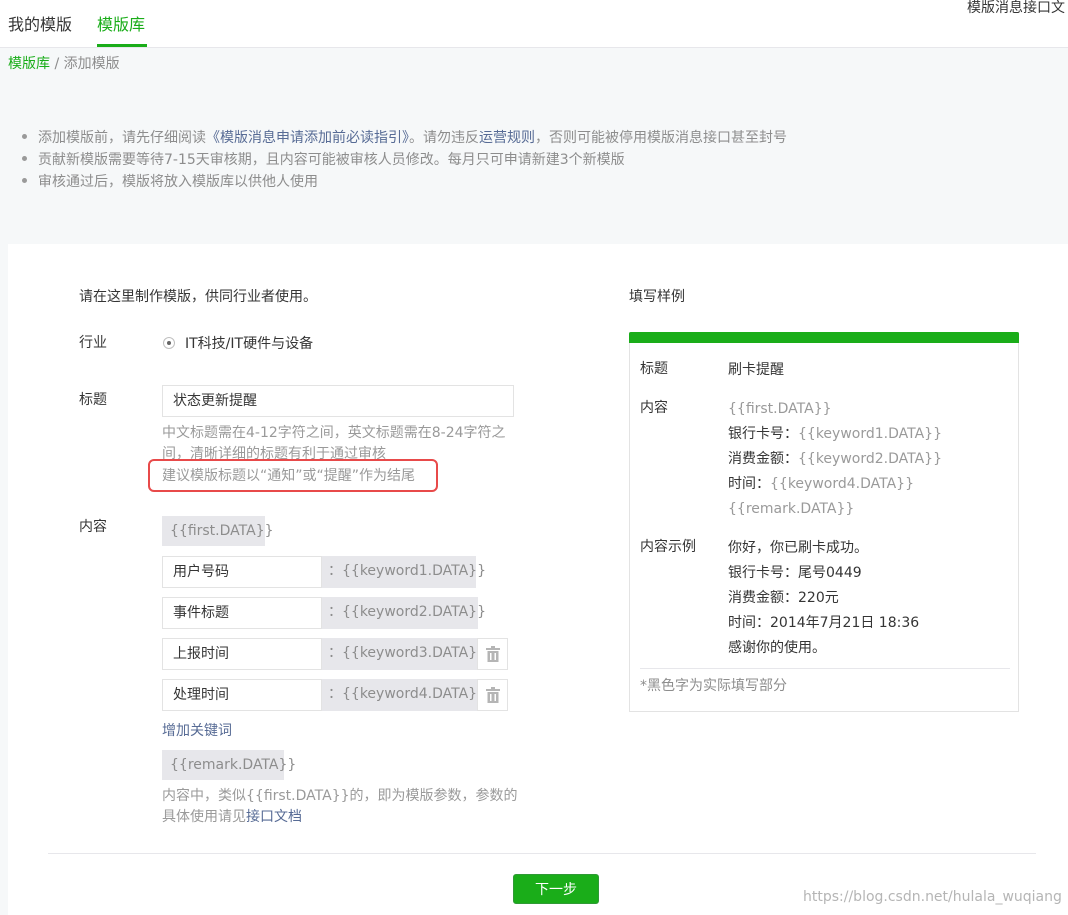 This screenshot has height=915, width=1068. I want to click on sample-example-label: 内容示例, so click(668, 547).